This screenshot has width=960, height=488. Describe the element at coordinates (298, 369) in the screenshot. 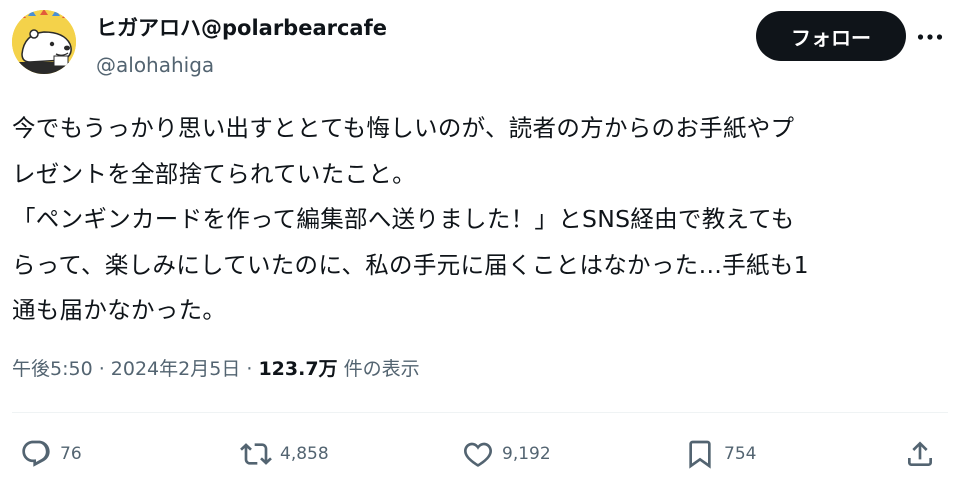

I see `views-count: 123.7万` at that location.